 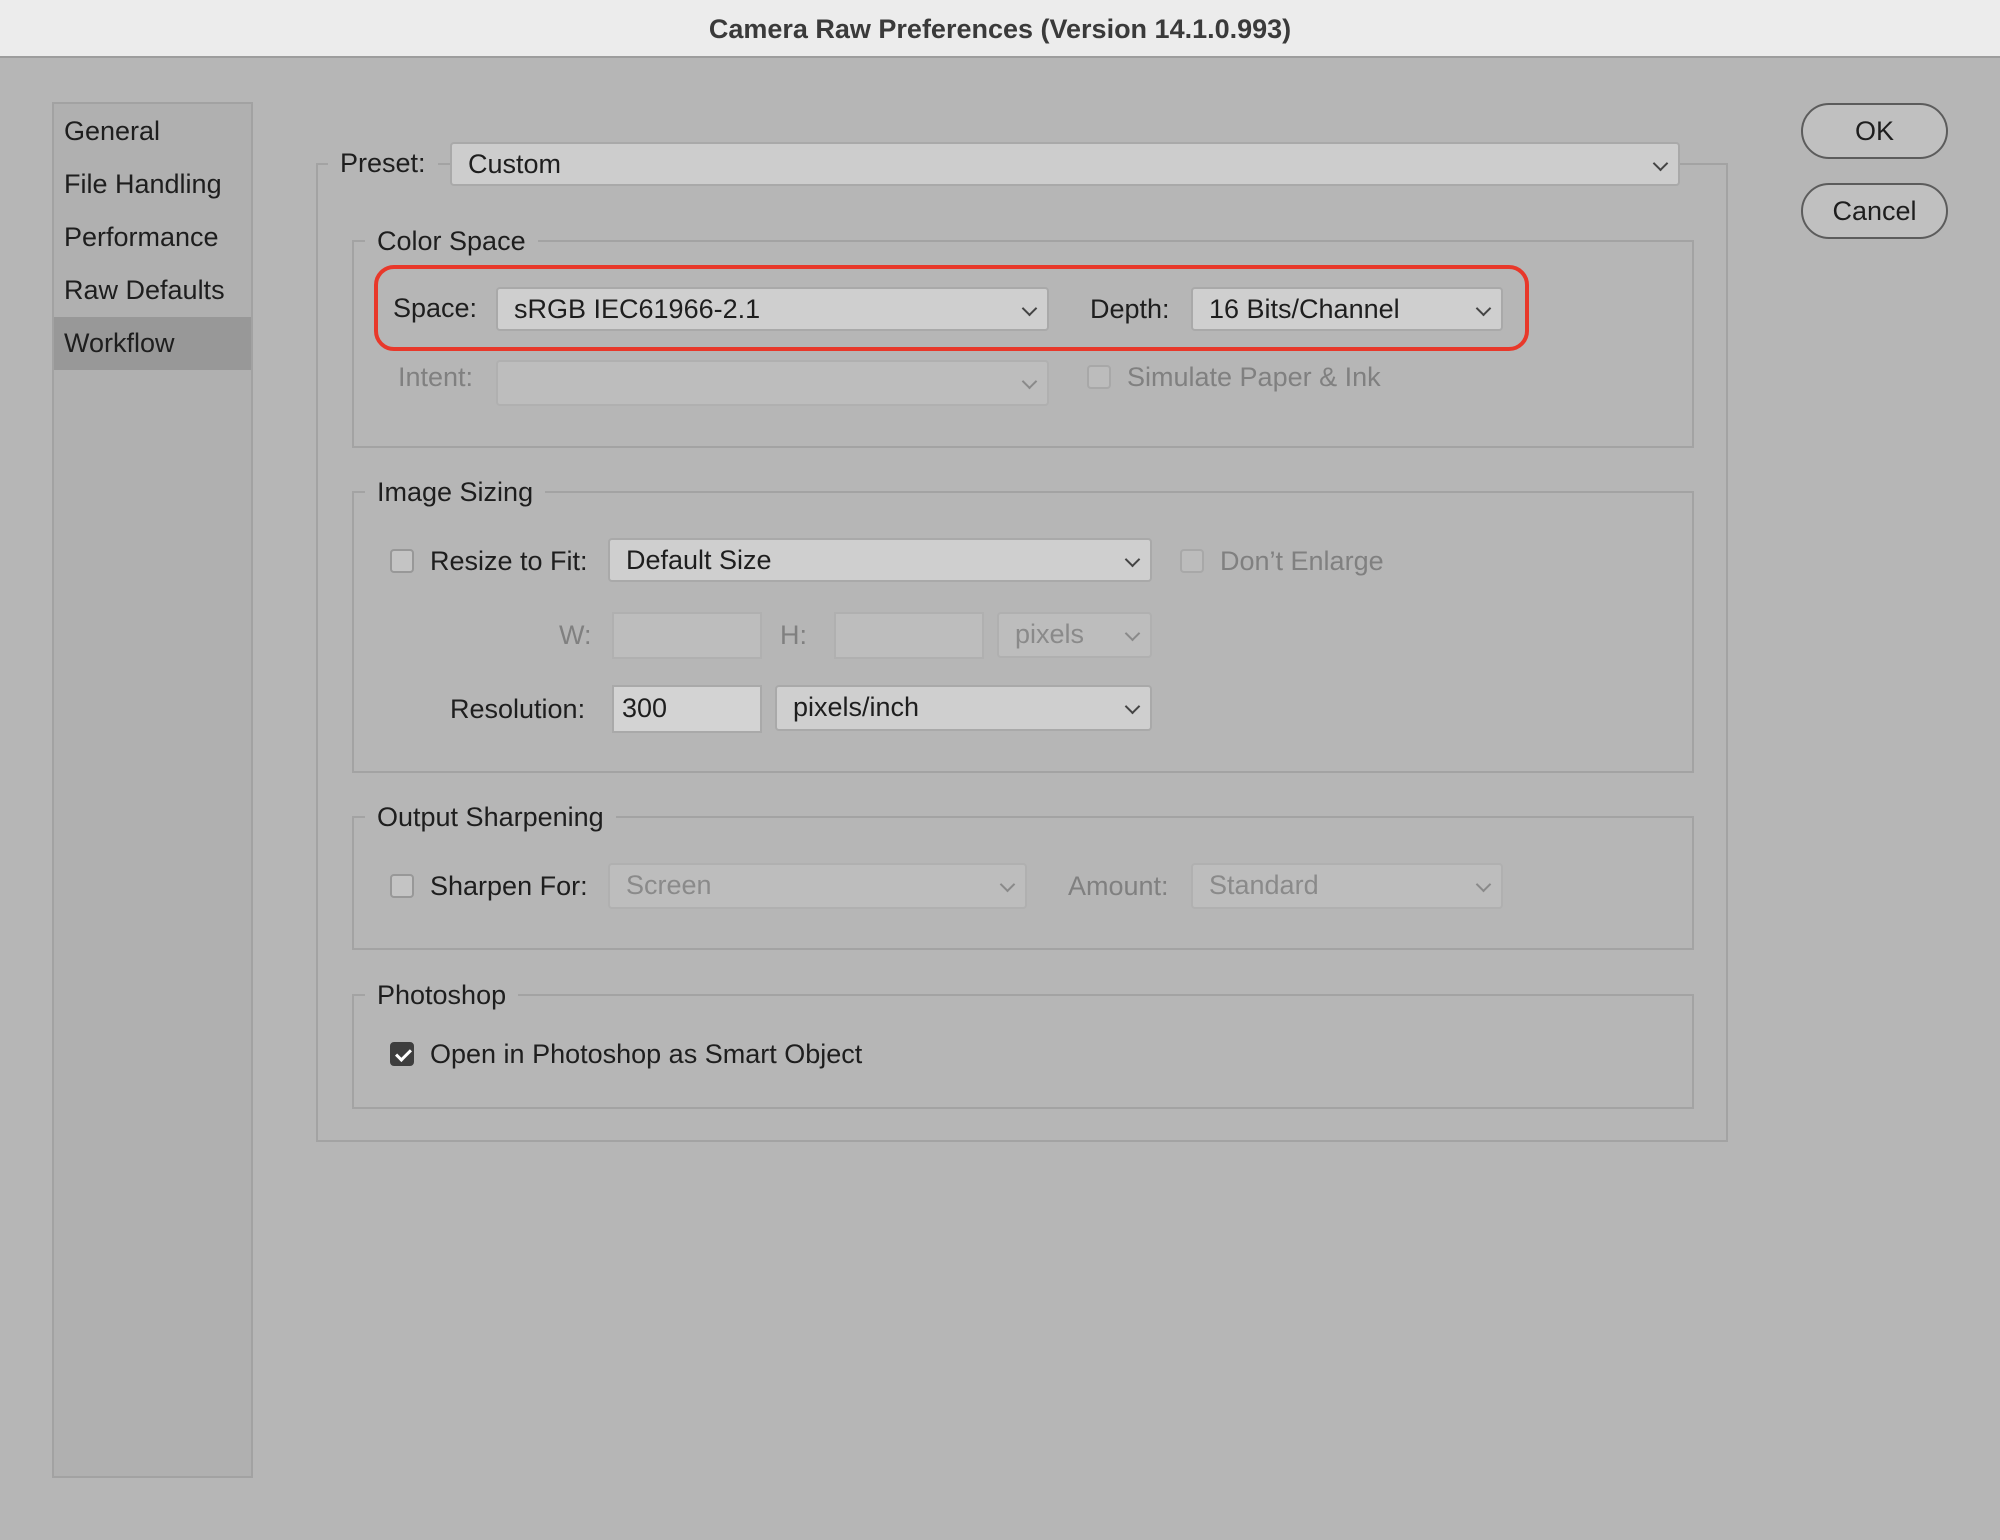 I want to click on output-sharpening-title: Output Sharpening, so click(x=490, y=817).